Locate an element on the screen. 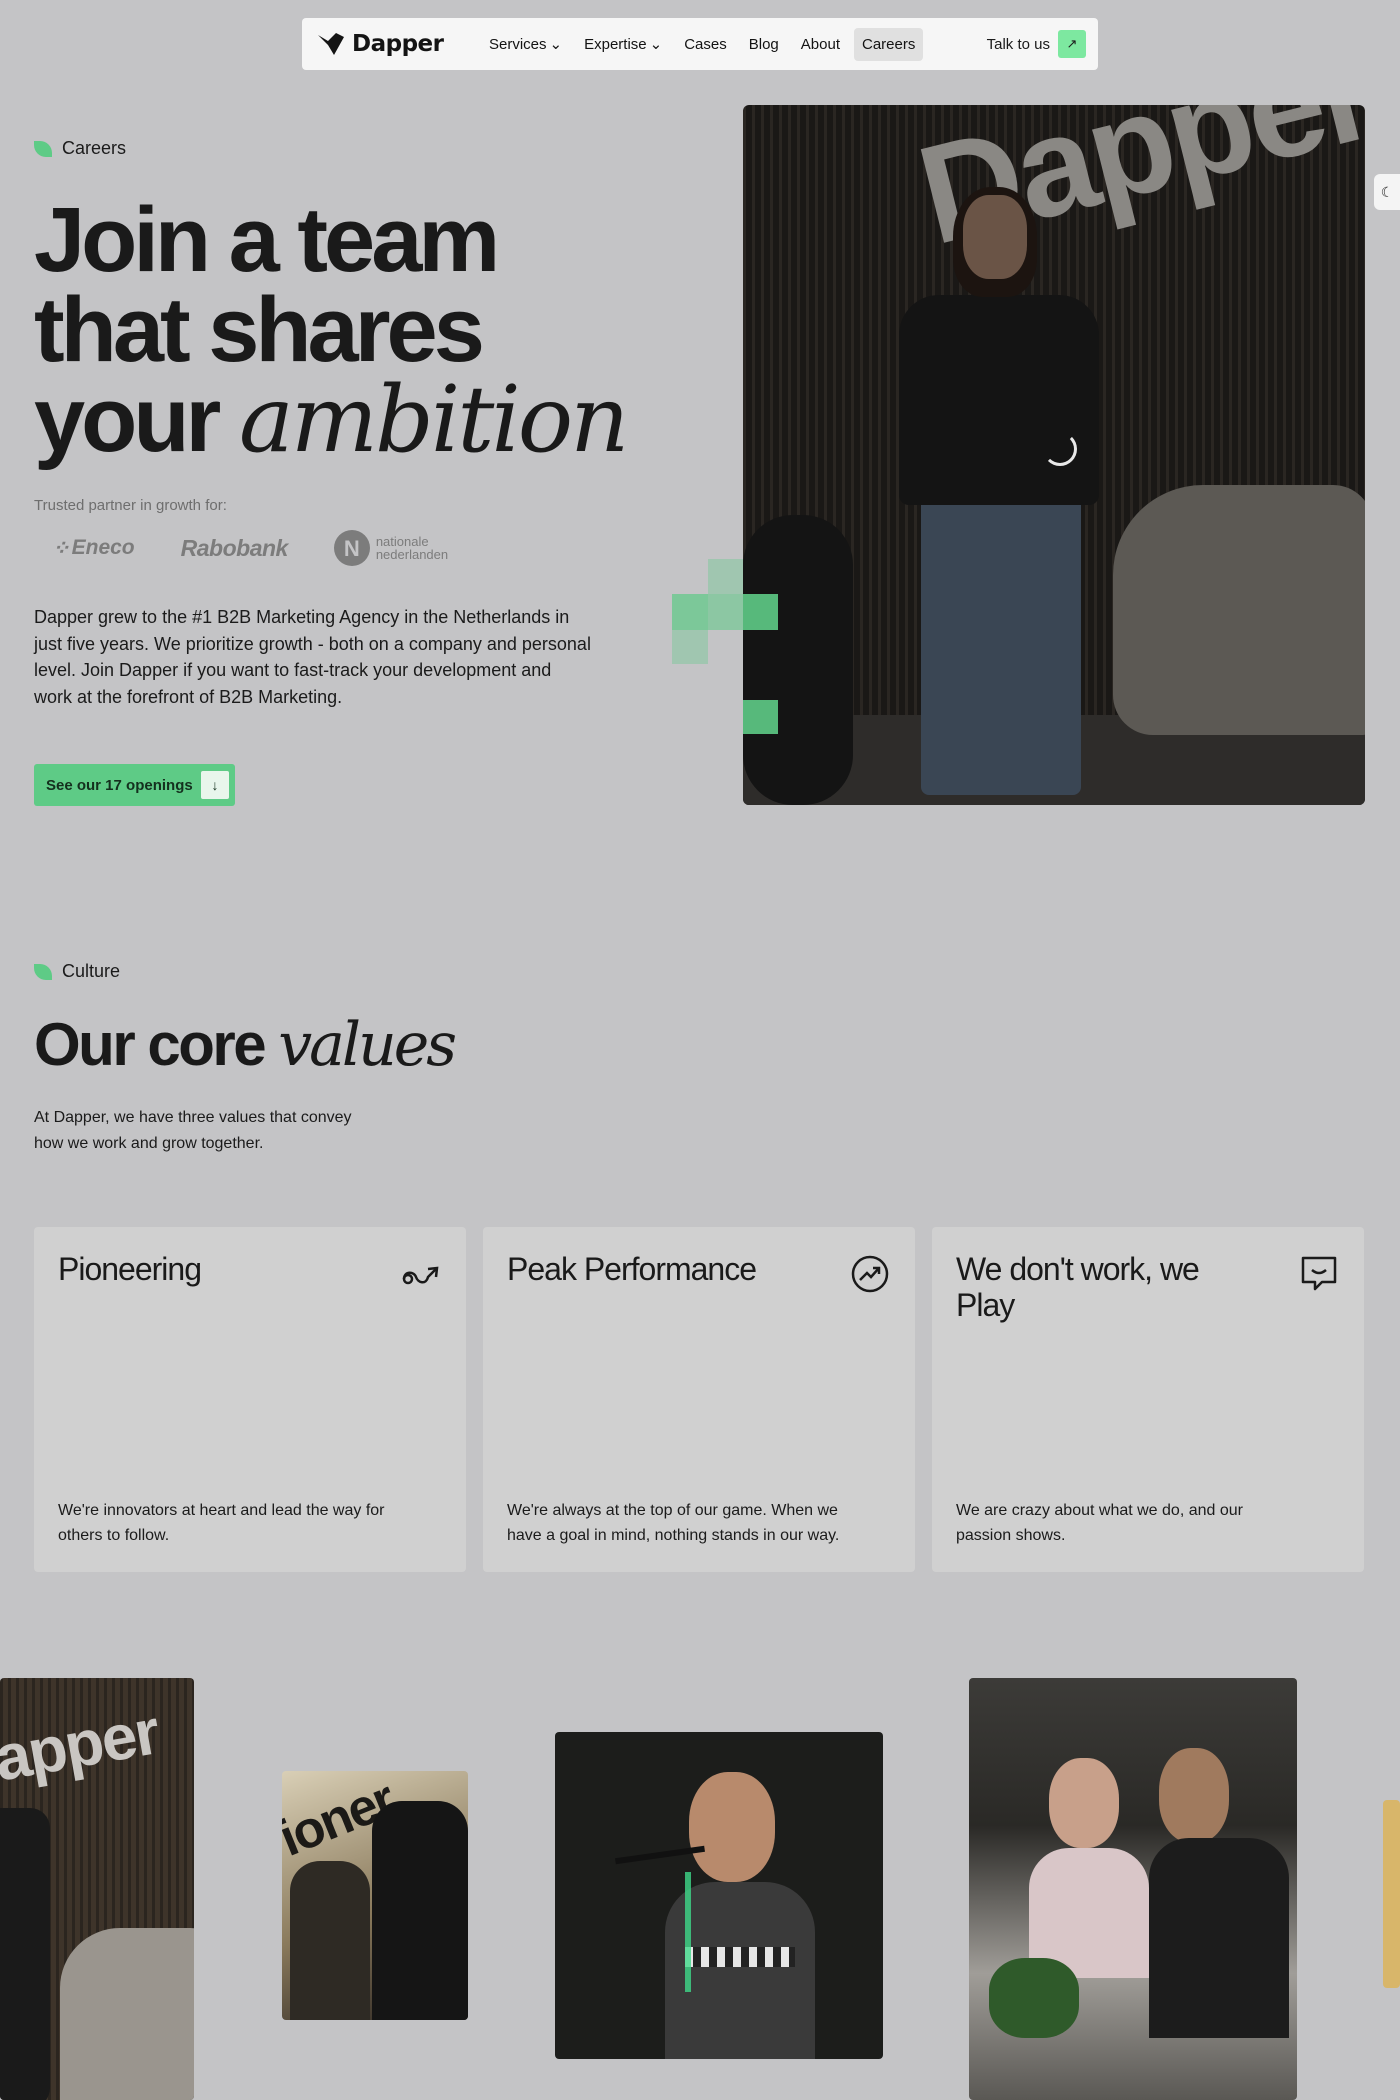  plant-shape is located at coordinates (1034, 1998).